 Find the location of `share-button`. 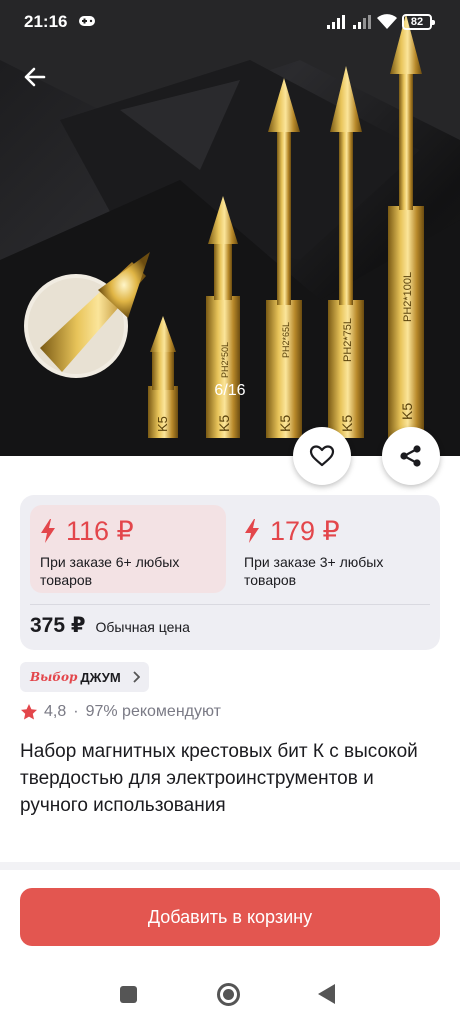

share-button is located at coordinates (411, 456).